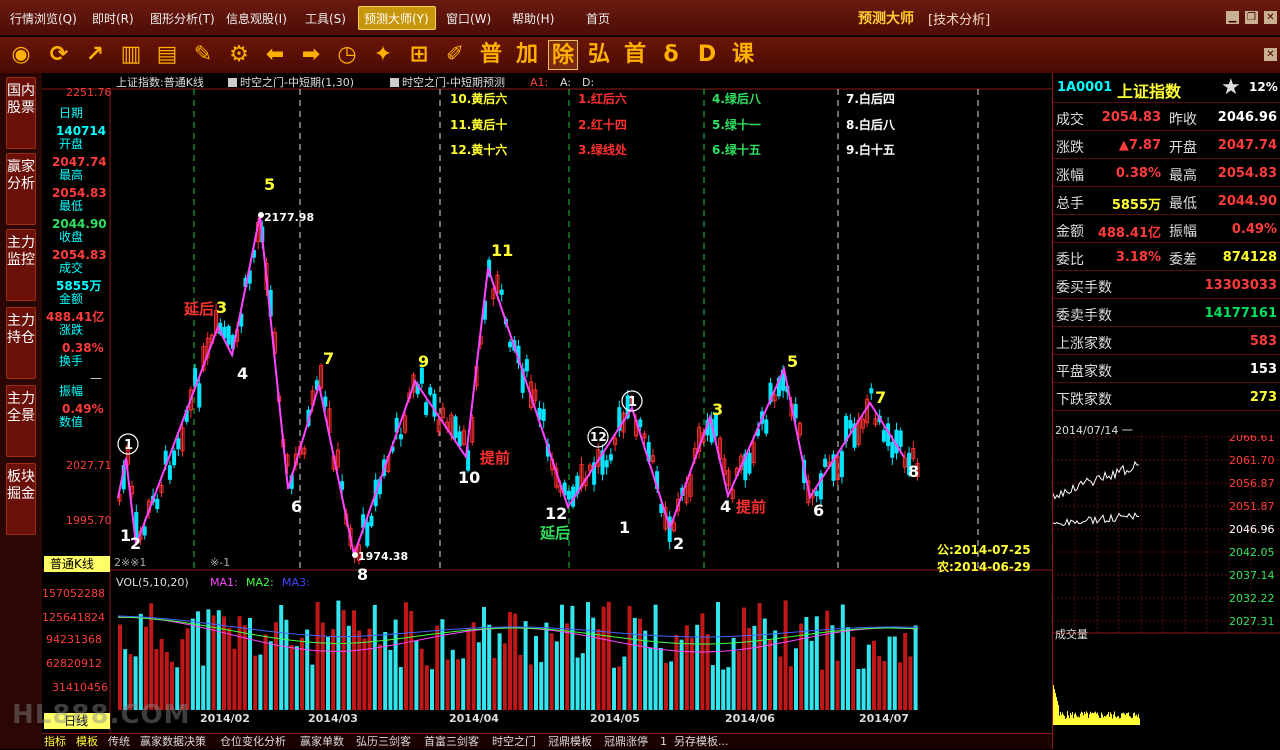  What do you see at coordinates (71, 267) in the screenshot?
I see `vol-label: 成交` at bounding box center [71, 267].